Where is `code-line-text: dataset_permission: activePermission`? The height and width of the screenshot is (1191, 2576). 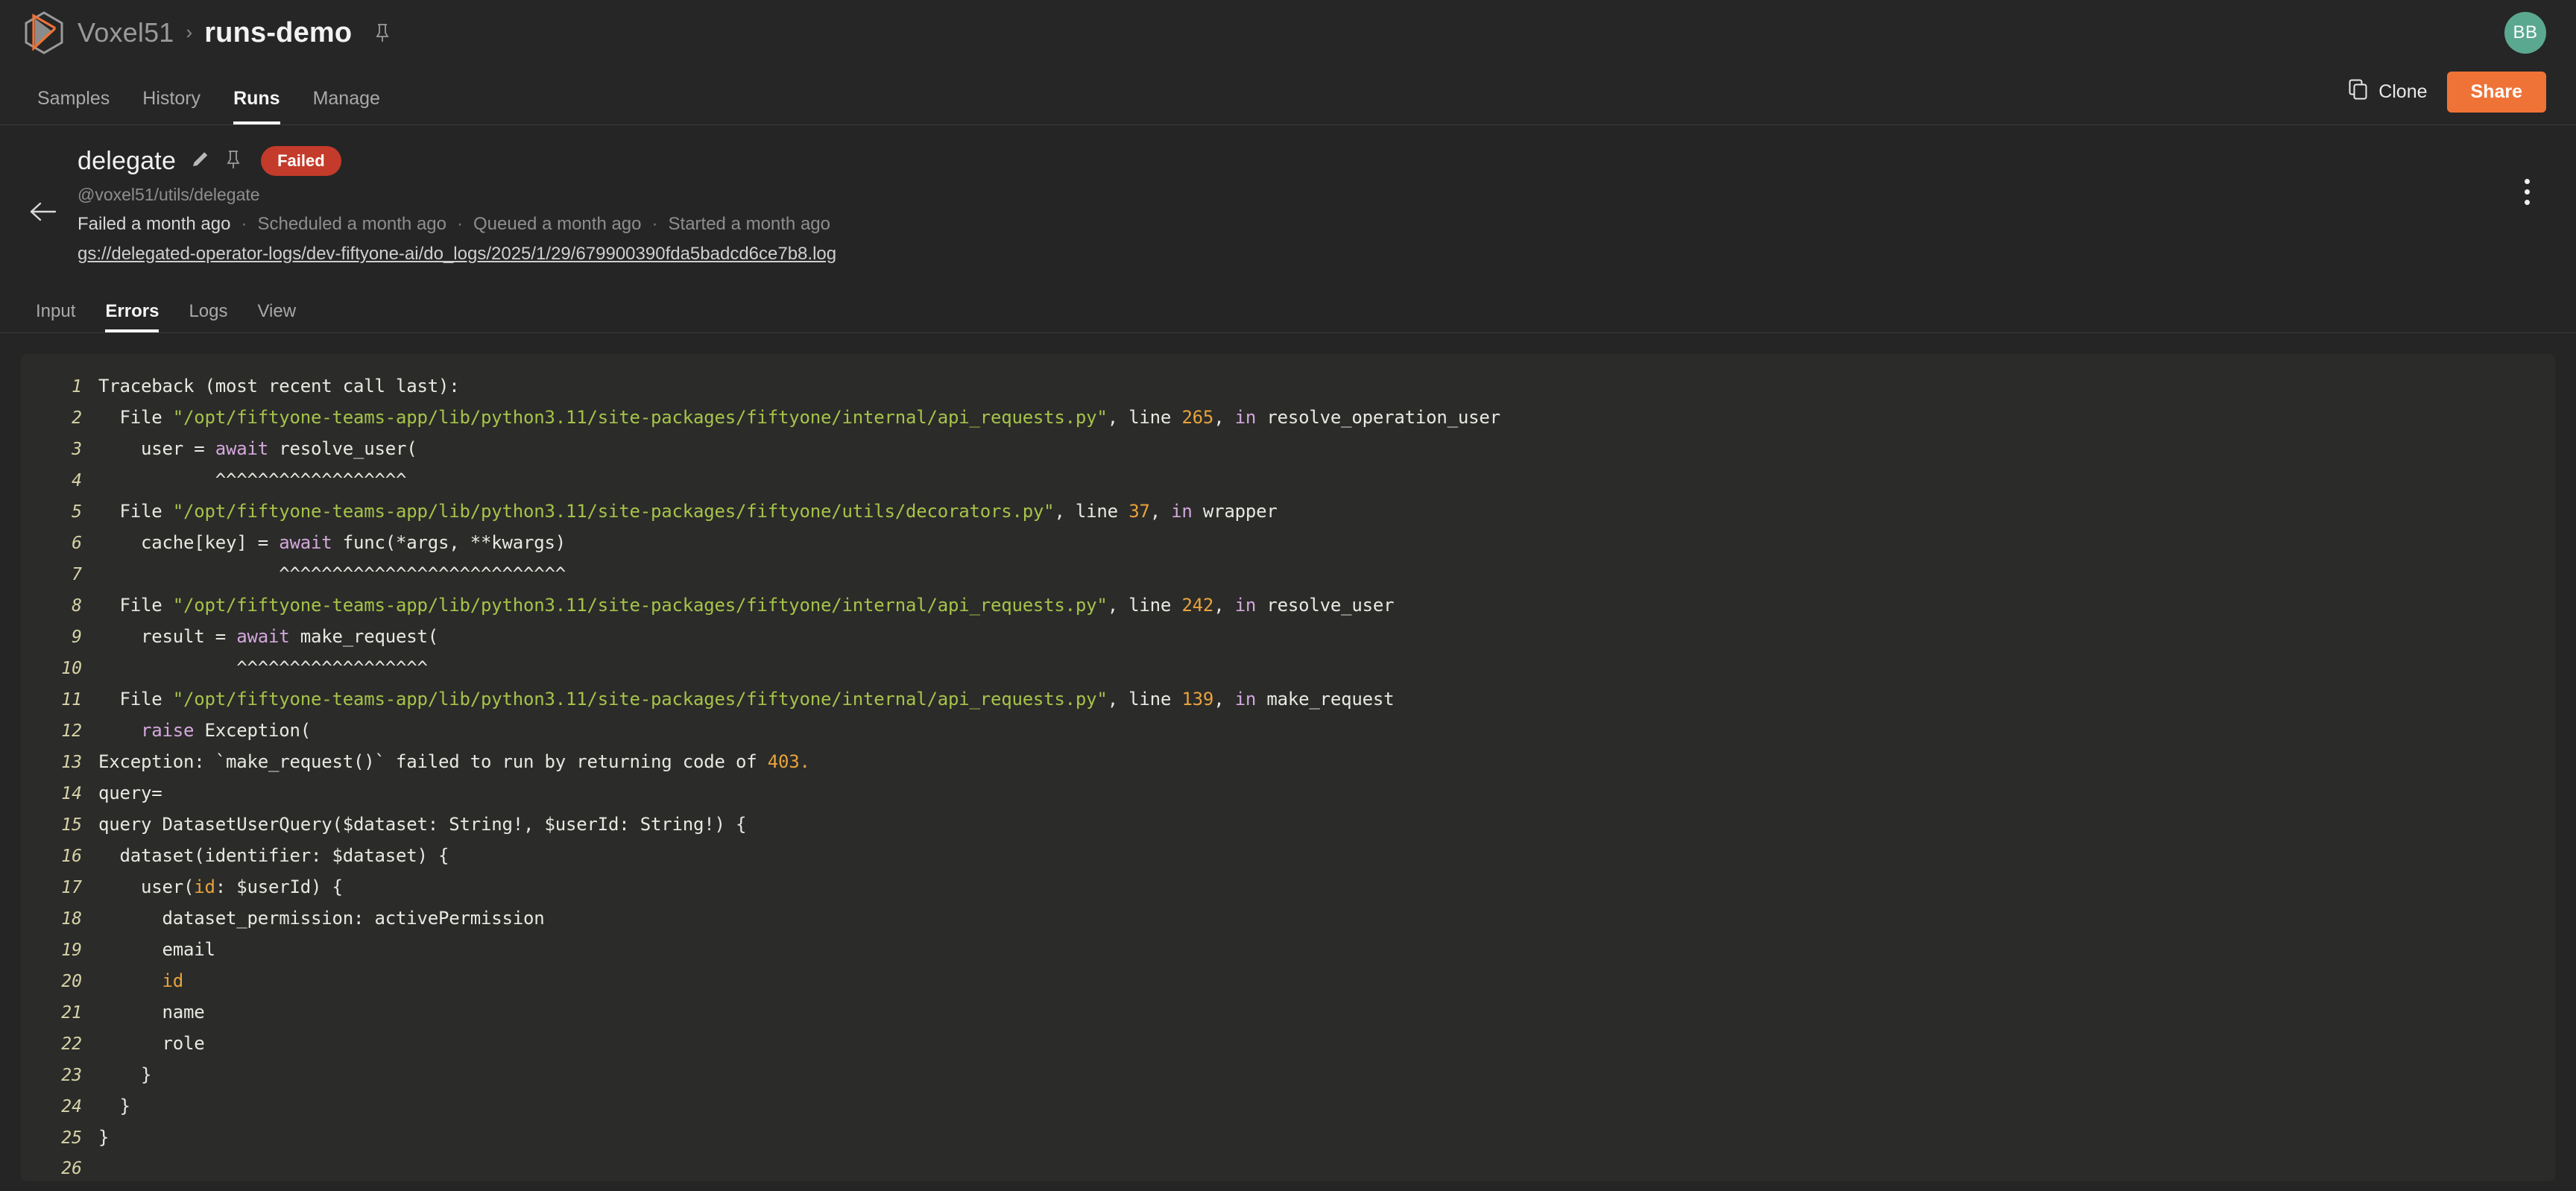
code-line-text: dataset_permission: activePermission is located at coordinates (321, 918).